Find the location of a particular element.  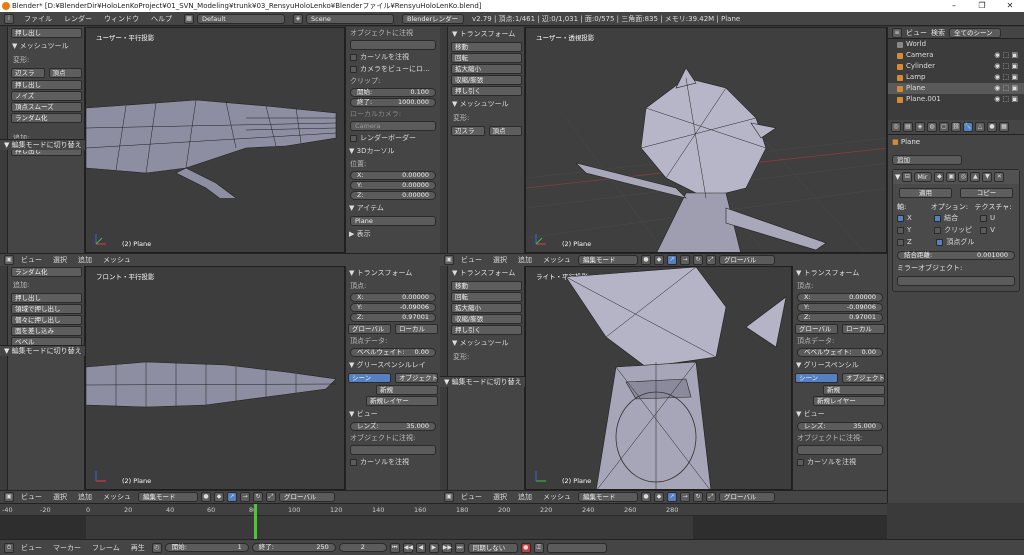

viewport-top-left: ユーザー・平行投影 (2) Plane is located at coordinates (215, 140).